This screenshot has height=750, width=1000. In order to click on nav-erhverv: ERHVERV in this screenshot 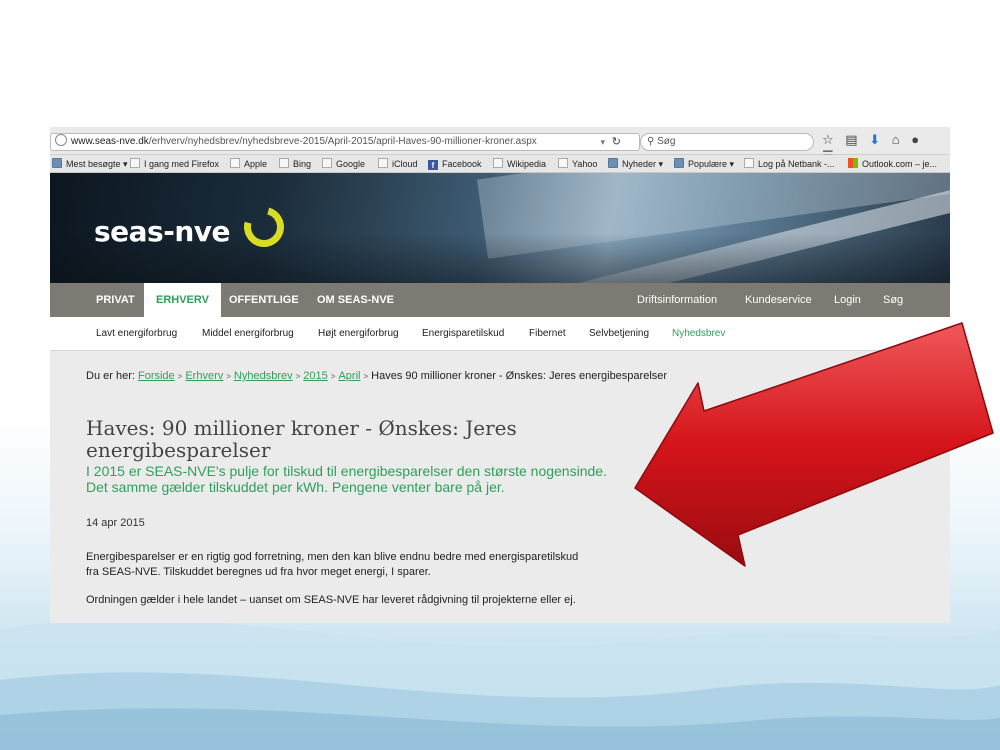, I will do `click(182, 300)`.